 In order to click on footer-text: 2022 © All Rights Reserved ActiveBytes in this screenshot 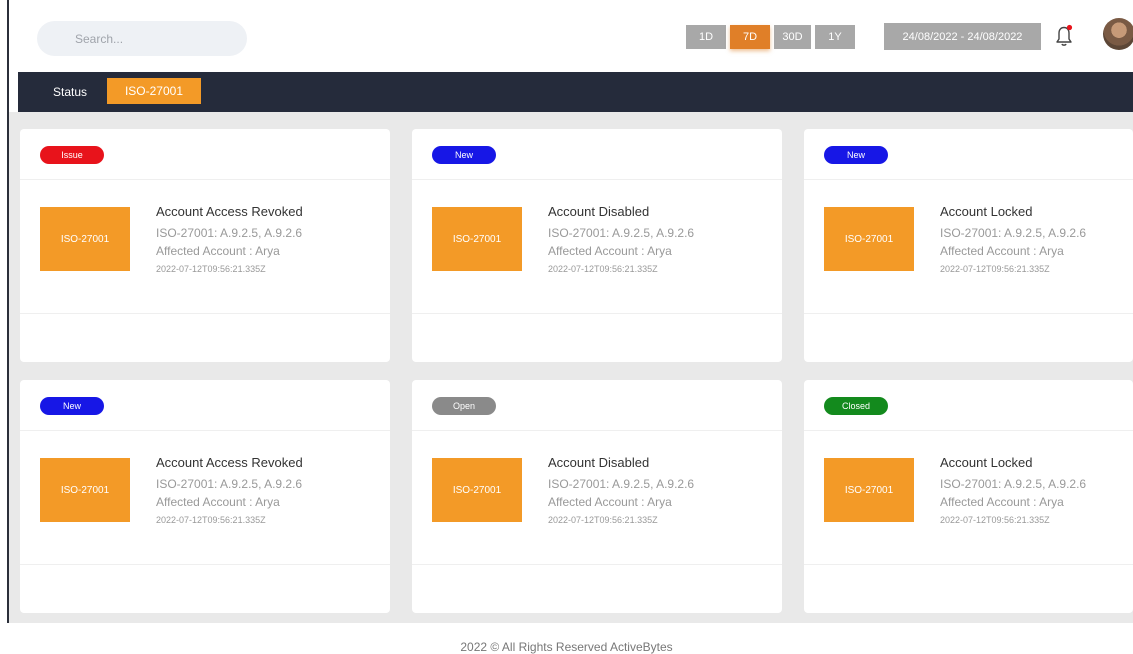, I will do `click(566, 647)`.